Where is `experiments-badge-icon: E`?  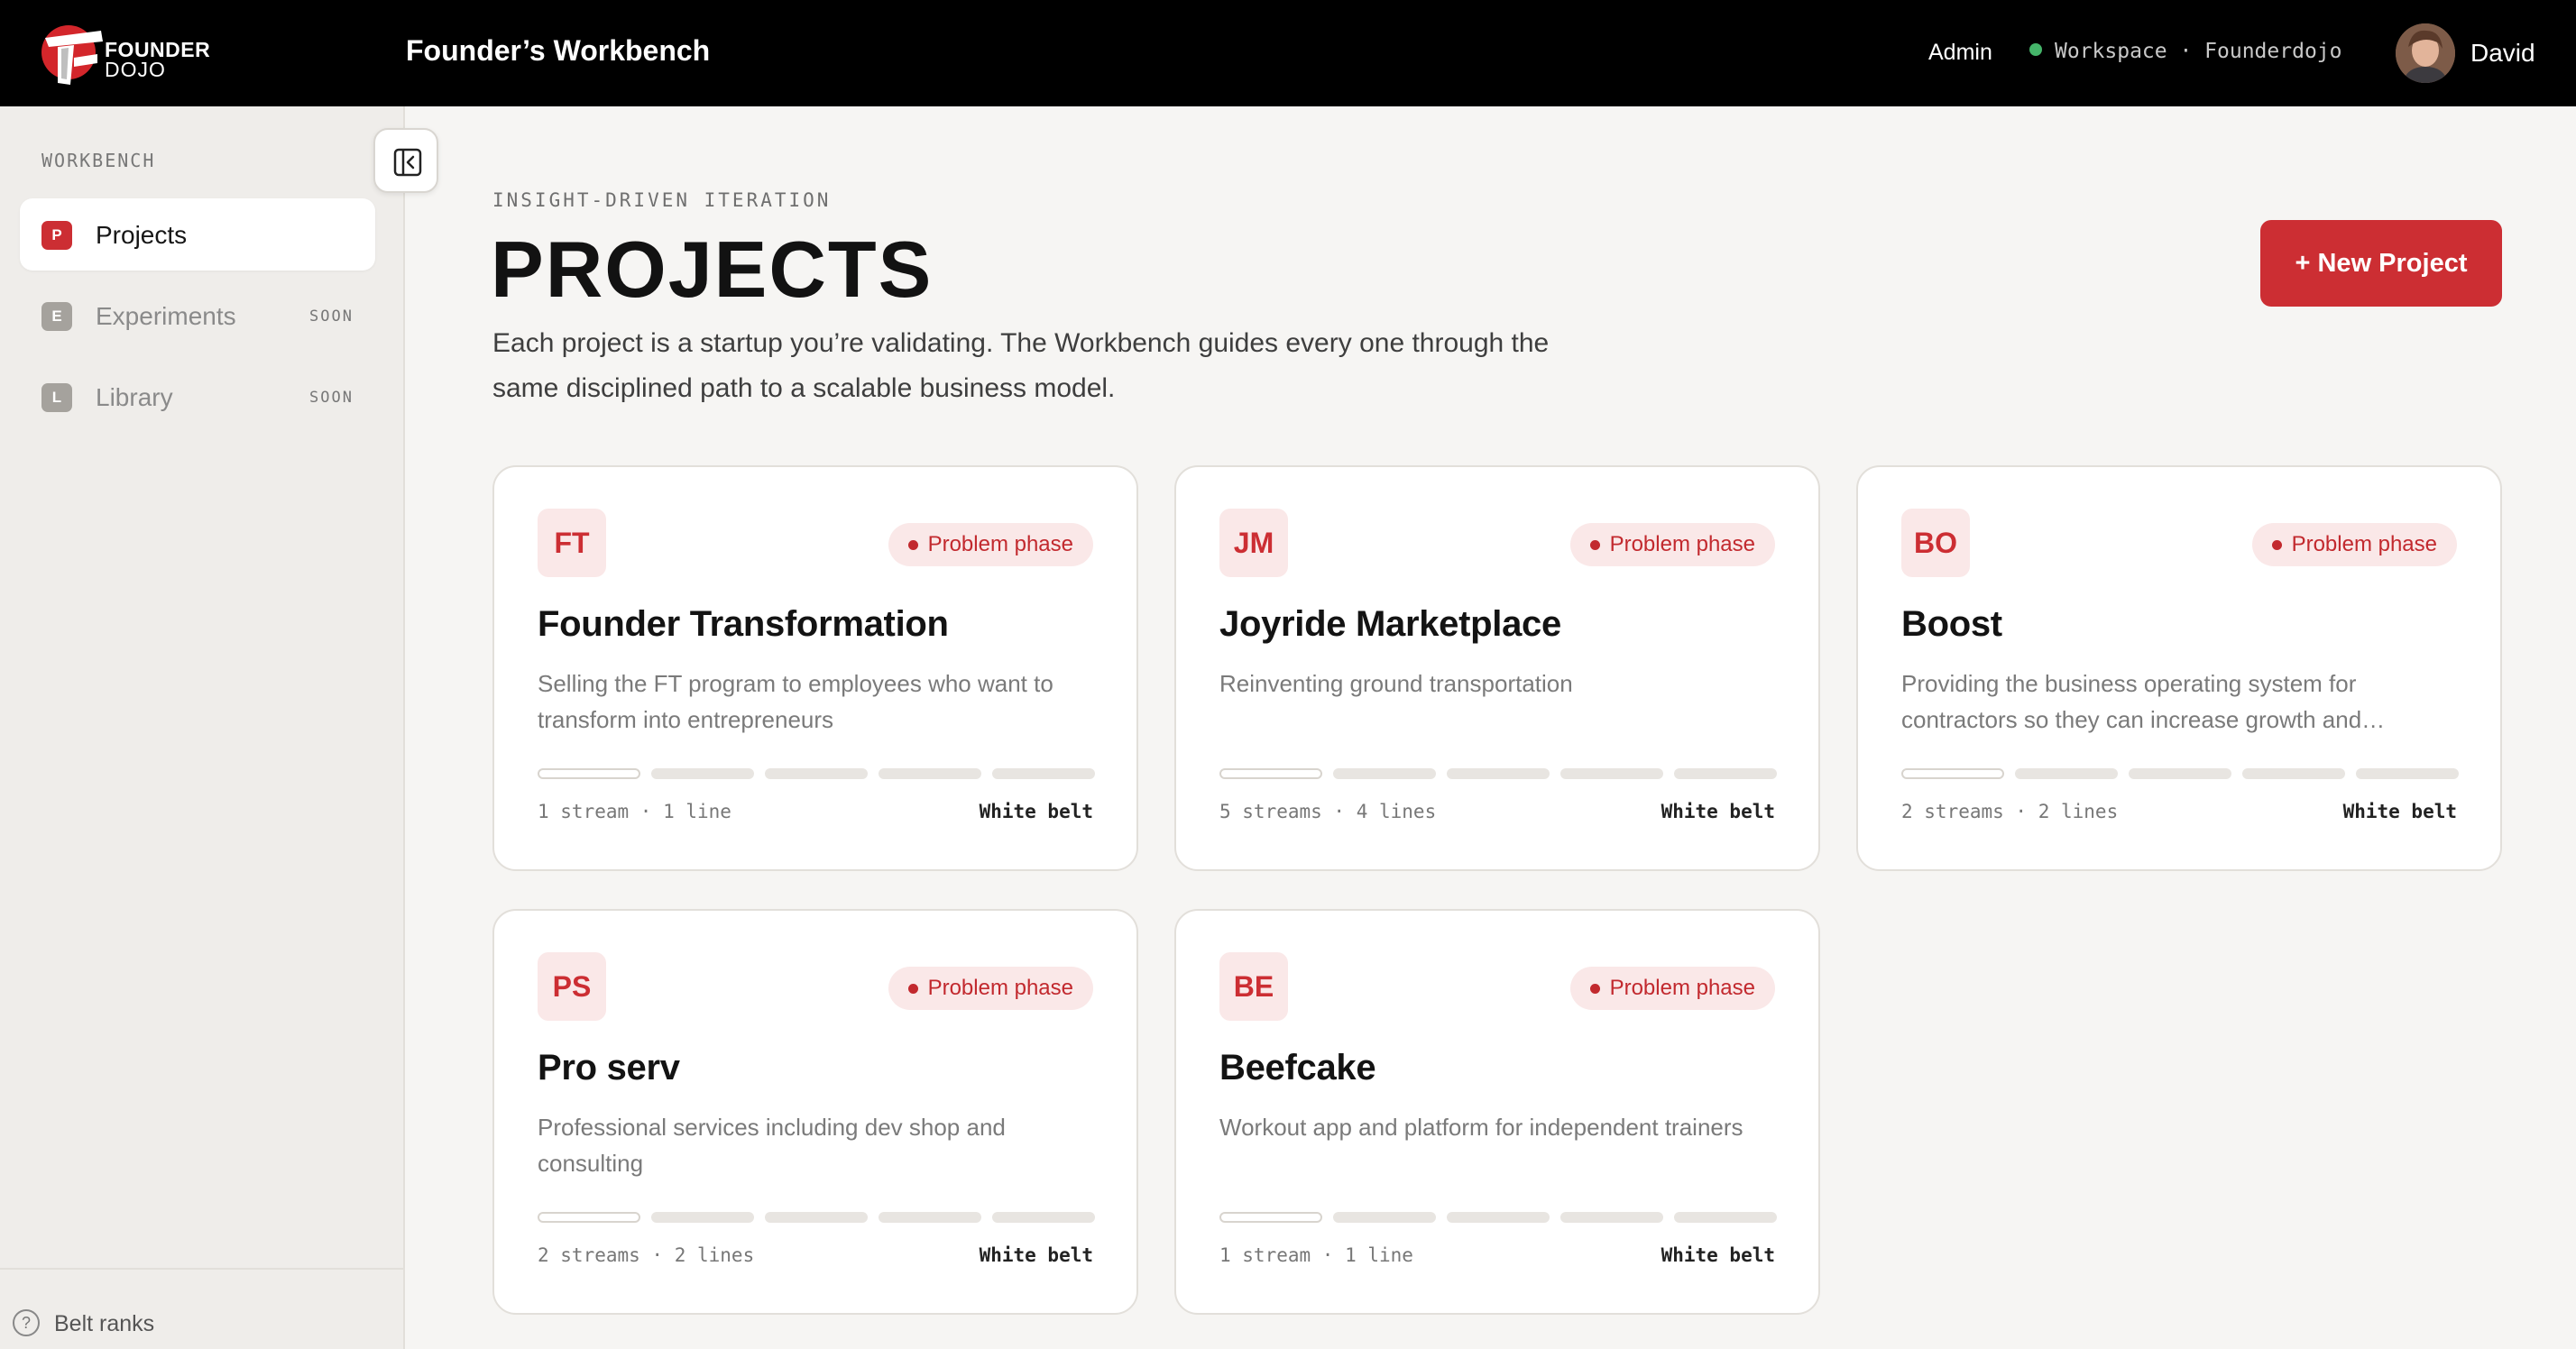 experiments-badge-icon: E is located at coordinates (56, 316).